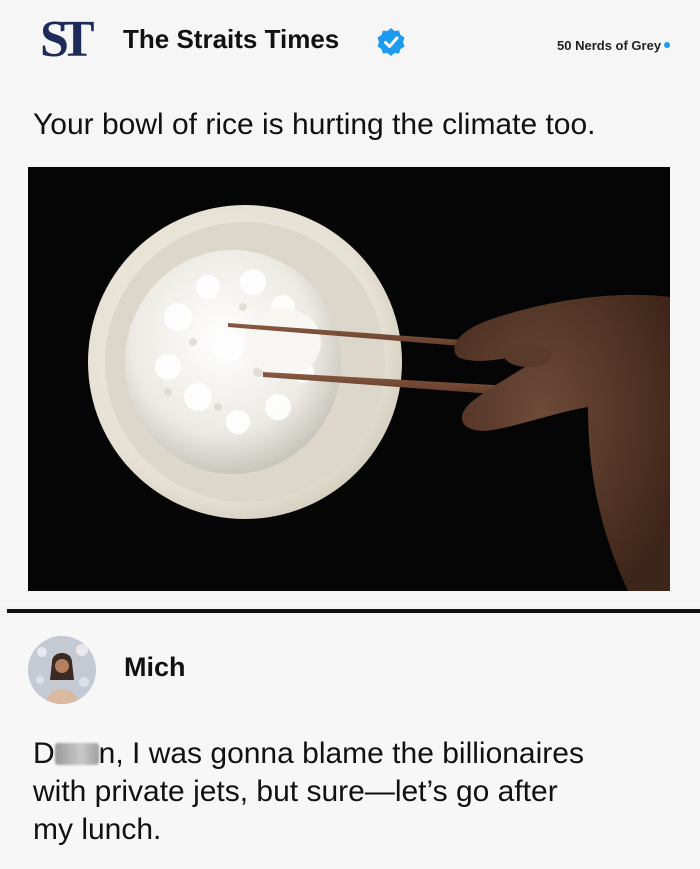 Image resolution: width=700 pixels, height=869 pixels. Describe the element at coordinates (667, 45) in the screenshot. I see `watermark-dot-icon` at that location.